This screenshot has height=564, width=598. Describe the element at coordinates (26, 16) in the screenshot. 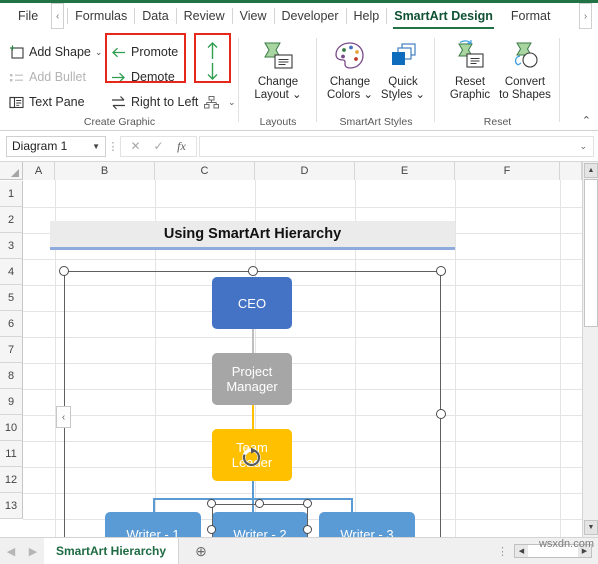

I see `tab-file: File` at that location.